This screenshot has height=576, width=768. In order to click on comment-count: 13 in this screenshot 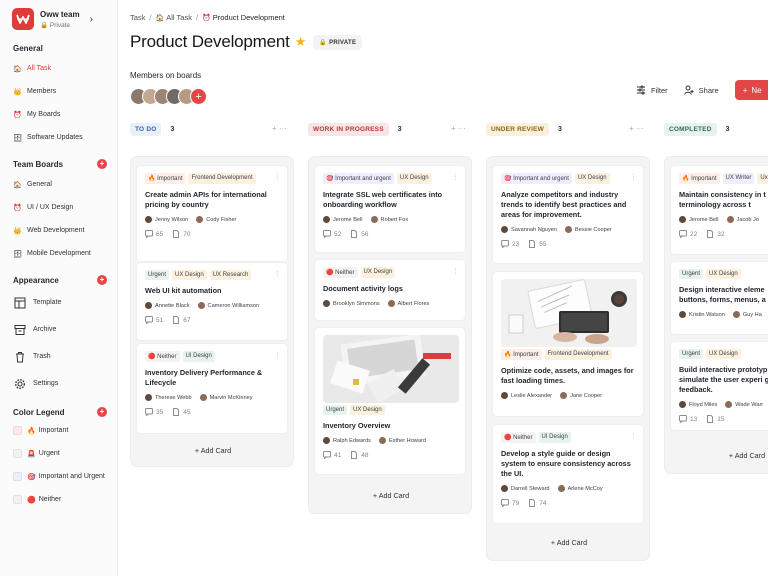, I will do `click(688, 419)`.